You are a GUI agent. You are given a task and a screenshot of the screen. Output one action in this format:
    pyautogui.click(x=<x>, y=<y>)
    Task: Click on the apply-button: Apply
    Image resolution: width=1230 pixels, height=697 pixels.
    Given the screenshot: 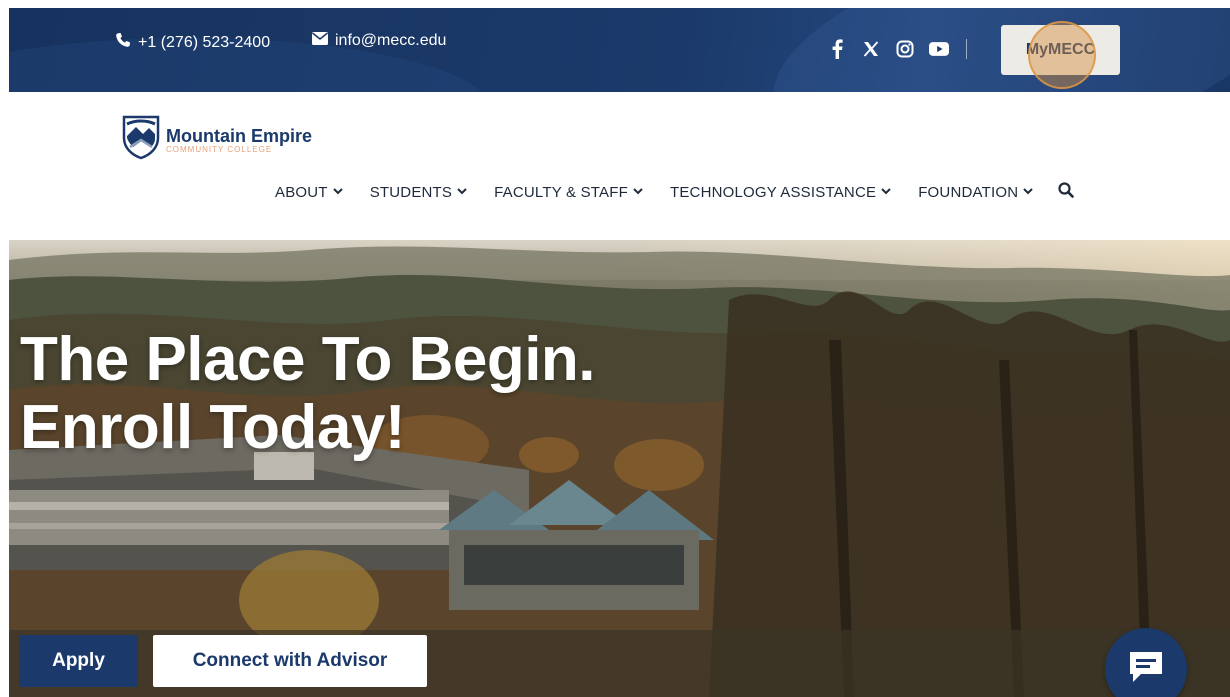 What is the action you would take?
    pyautogui.click(x=78, y=661)
    